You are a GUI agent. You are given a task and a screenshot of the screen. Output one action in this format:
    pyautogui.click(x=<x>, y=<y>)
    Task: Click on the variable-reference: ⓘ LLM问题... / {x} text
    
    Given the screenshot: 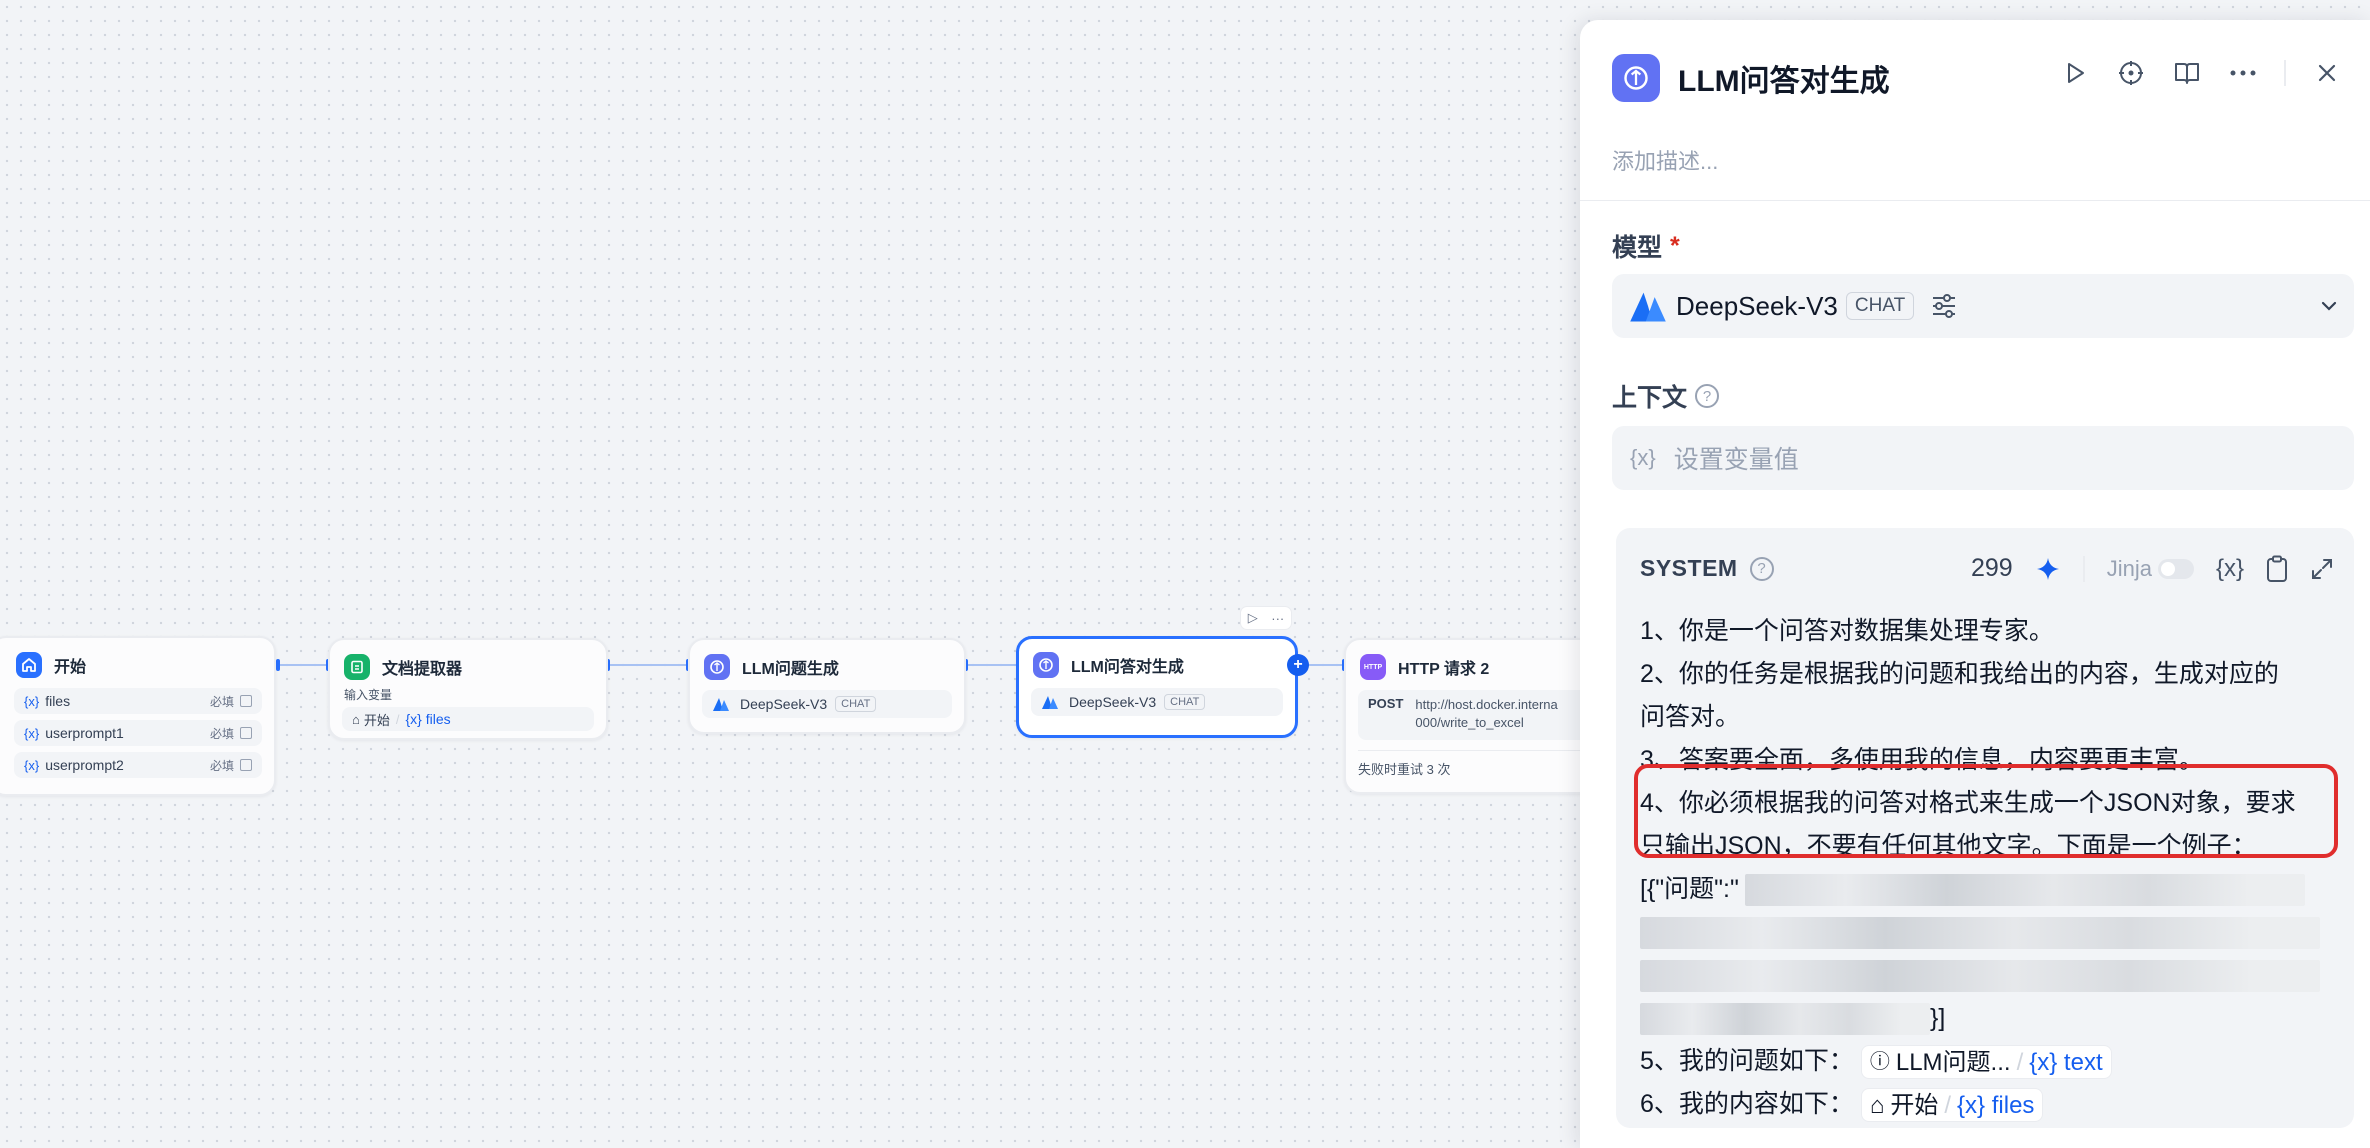 What is the action you would take?
    pyautogui.click(x=1986, y=1062)
    